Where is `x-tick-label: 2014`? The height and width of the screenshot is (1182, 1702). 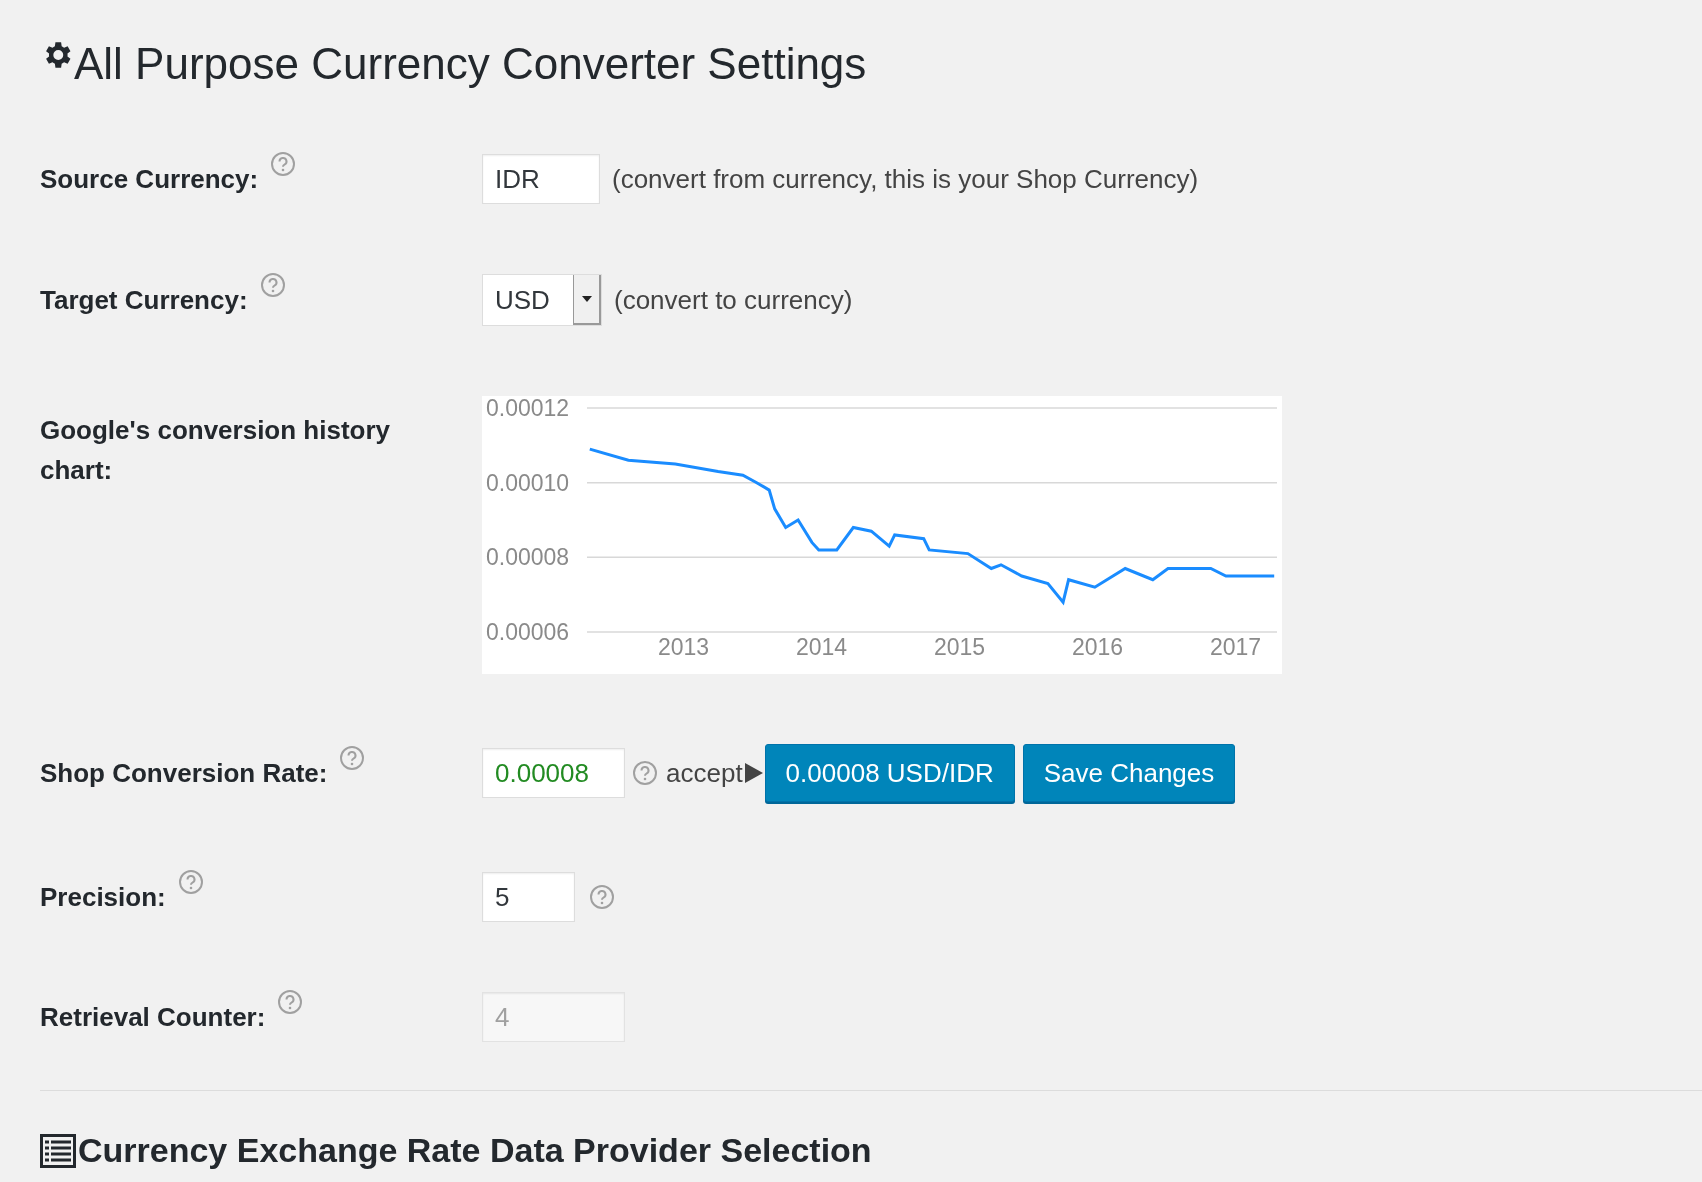 x-tick-label: 2014 is located at coordinates (822, 647).